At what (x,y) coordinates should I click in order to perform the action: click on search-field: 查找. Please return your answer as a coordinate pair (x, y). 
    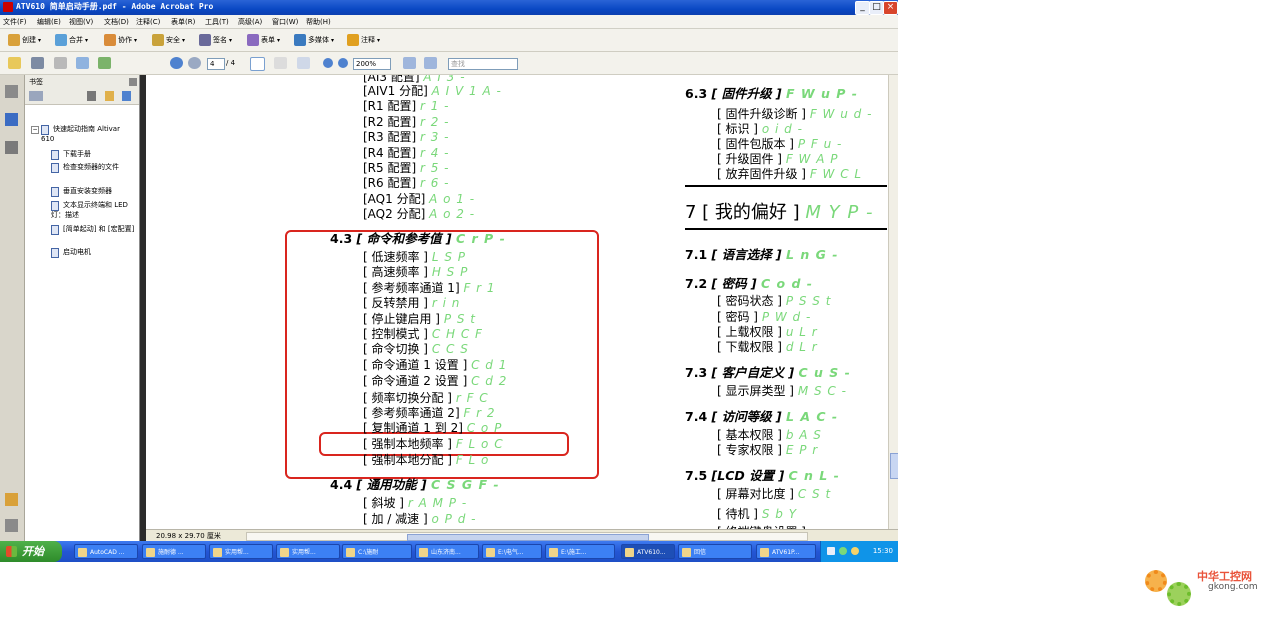
    Looking at the image, I should click on (483, 64).